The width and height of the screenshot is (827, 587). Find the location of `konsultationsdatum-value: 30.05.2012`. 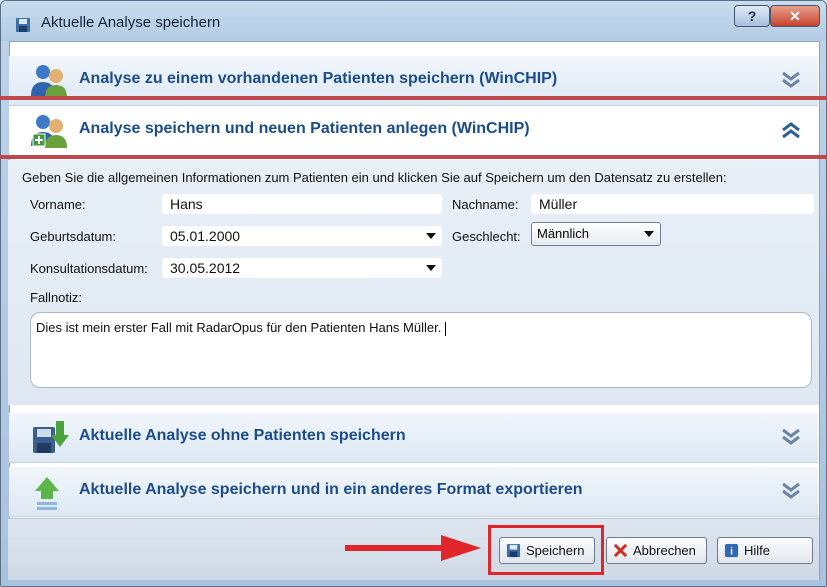

konsultationsdatum-value: 30.05.2012 is located at coordinates (205, 268).